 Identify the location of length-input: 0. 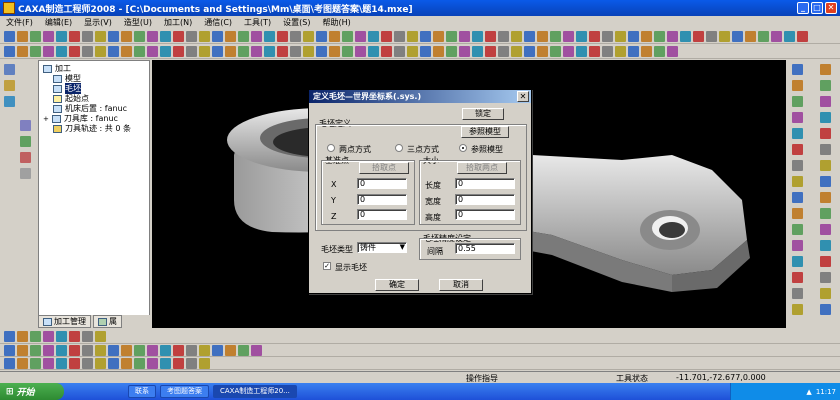
(485, 183).